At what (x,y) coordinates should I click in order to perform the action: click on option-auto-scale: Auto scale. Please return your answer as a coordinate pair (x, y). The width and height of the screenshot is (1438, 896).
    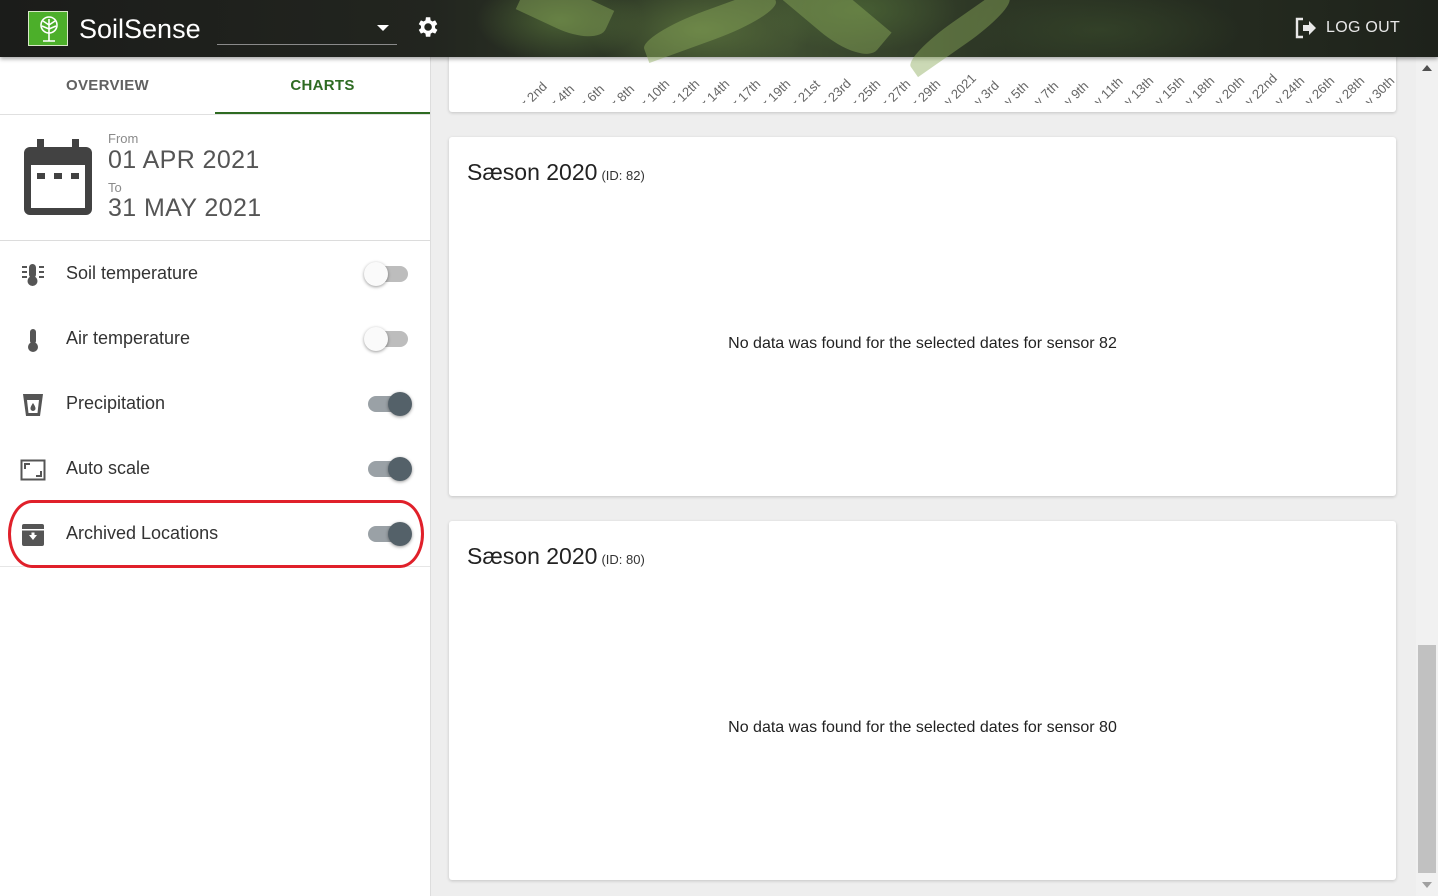
    Looking at the image, I should click on (215, 469).